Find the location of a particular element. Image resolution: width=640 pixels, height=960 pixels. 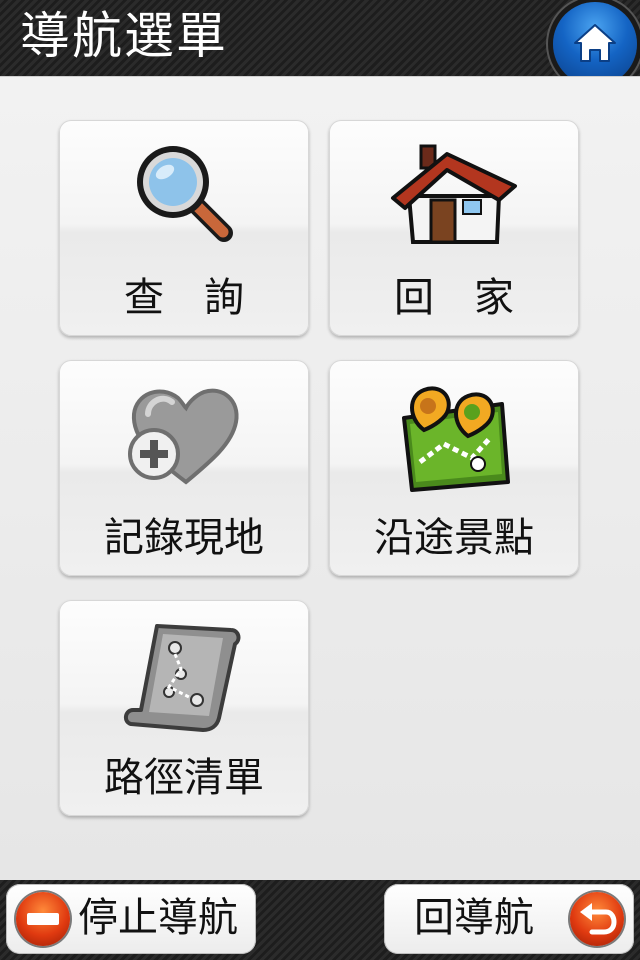

bottom-bar: 停止導航 回導航 is located at coordinates (320, 920).